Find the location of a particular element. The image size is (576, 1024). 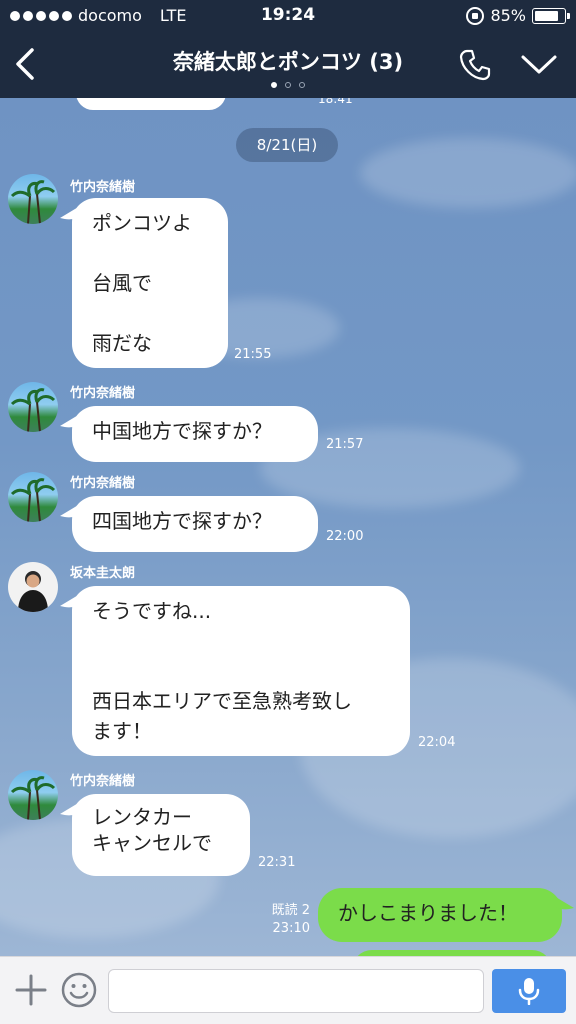

message-time: 21:55 is located at coordinates (253, 354).